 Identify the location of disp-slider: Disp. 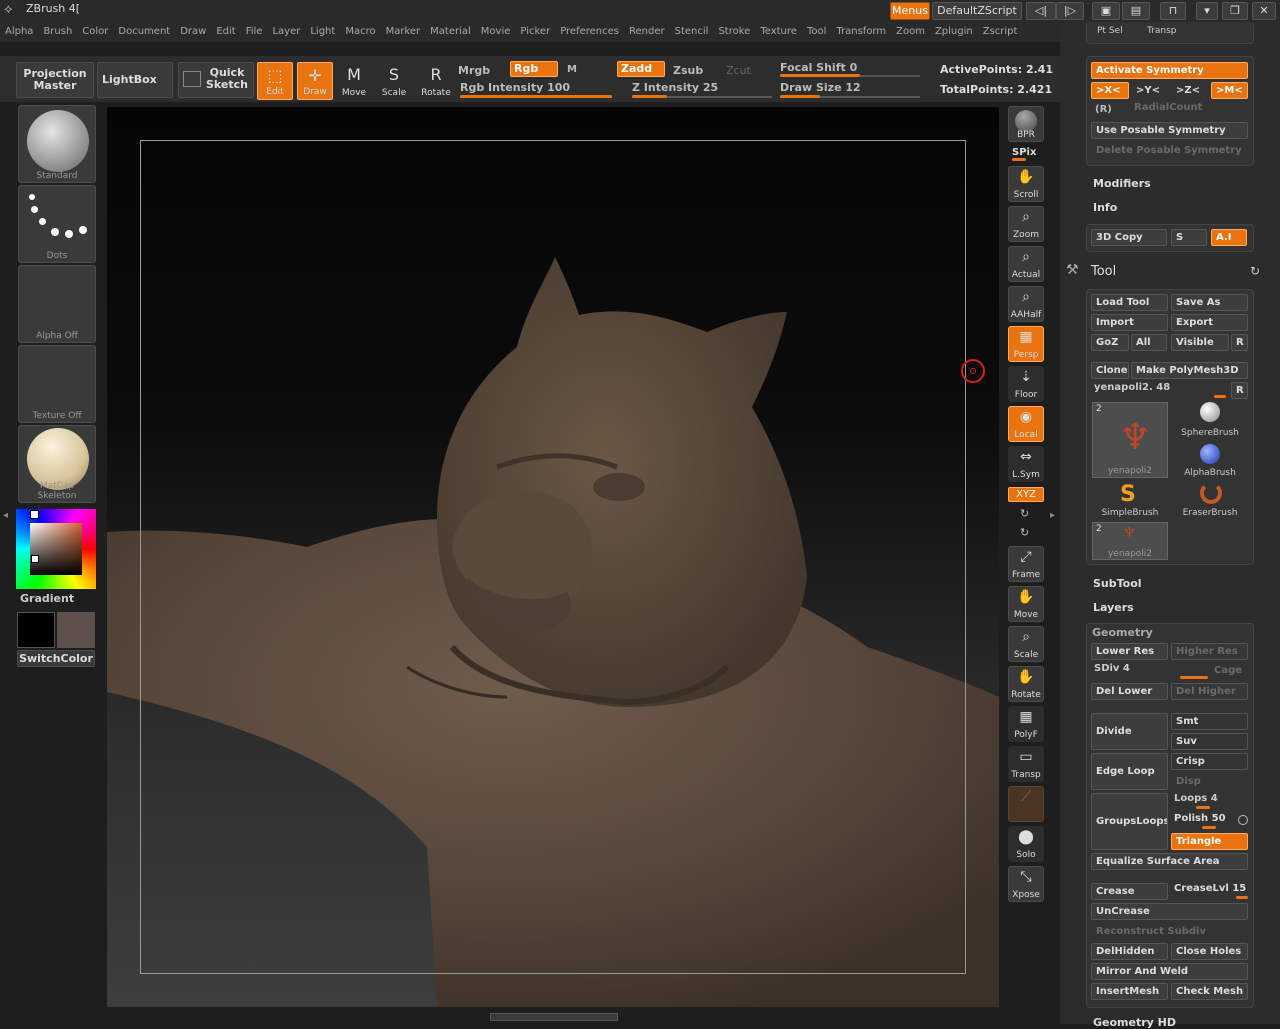
(1209, 781).